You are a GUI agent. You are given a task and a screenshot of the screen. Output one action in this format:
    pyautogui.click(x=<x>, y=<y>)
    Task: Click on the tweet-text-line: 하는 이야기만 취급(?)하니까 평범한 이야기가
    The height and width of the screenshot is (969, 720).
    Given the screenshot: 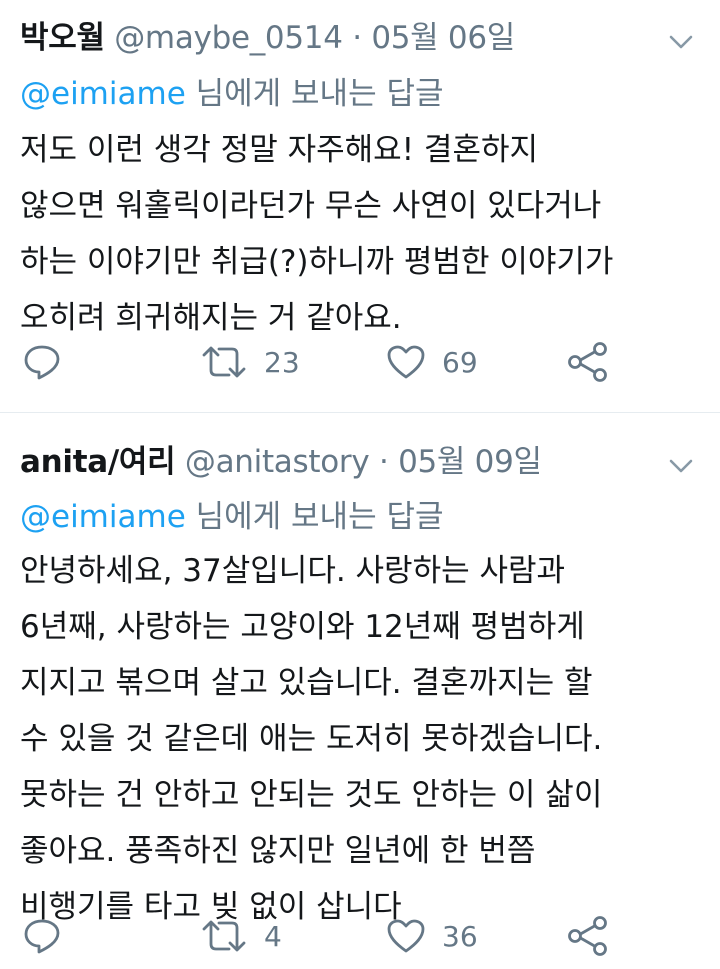 What is the action you would take?
    pyautogui.click(x=317, y=262)
    